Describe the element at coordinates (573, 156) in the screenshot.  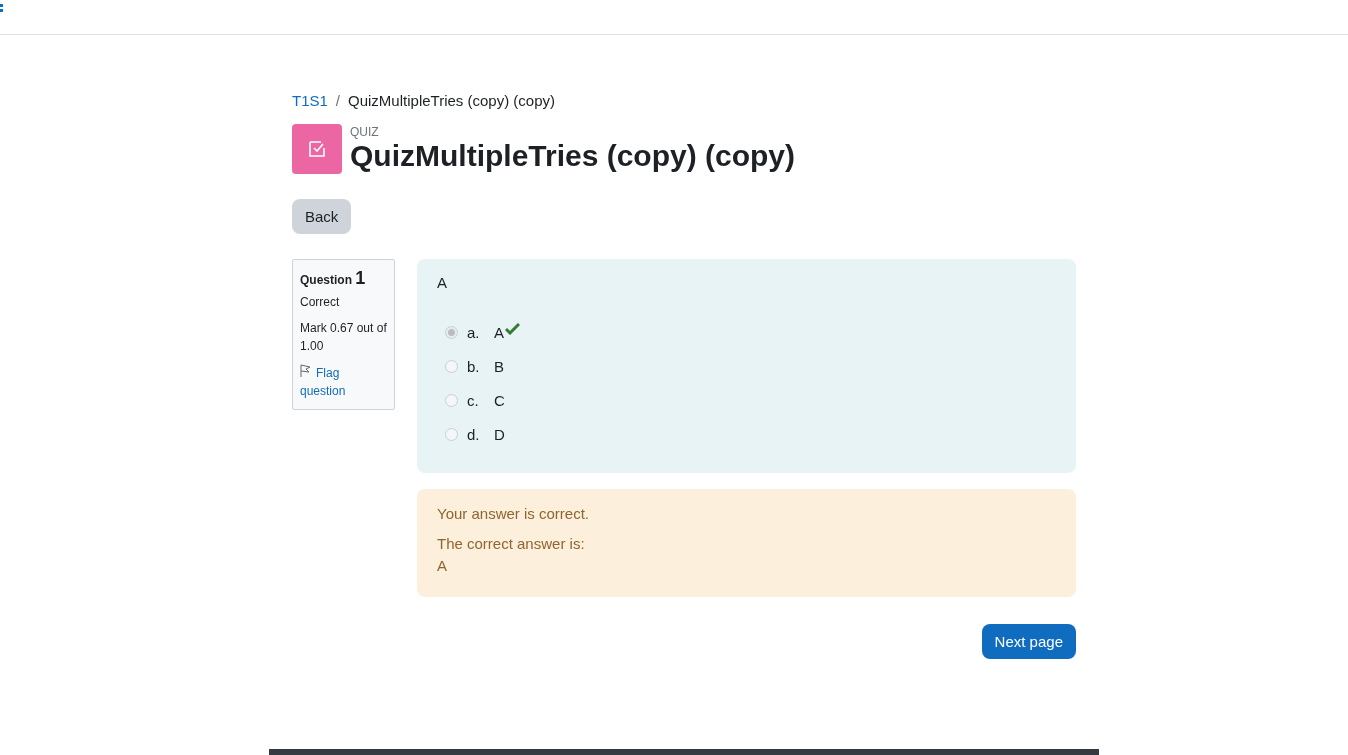
I see `page-title: QuizMultipleTries (copy) (copy)` at that location.